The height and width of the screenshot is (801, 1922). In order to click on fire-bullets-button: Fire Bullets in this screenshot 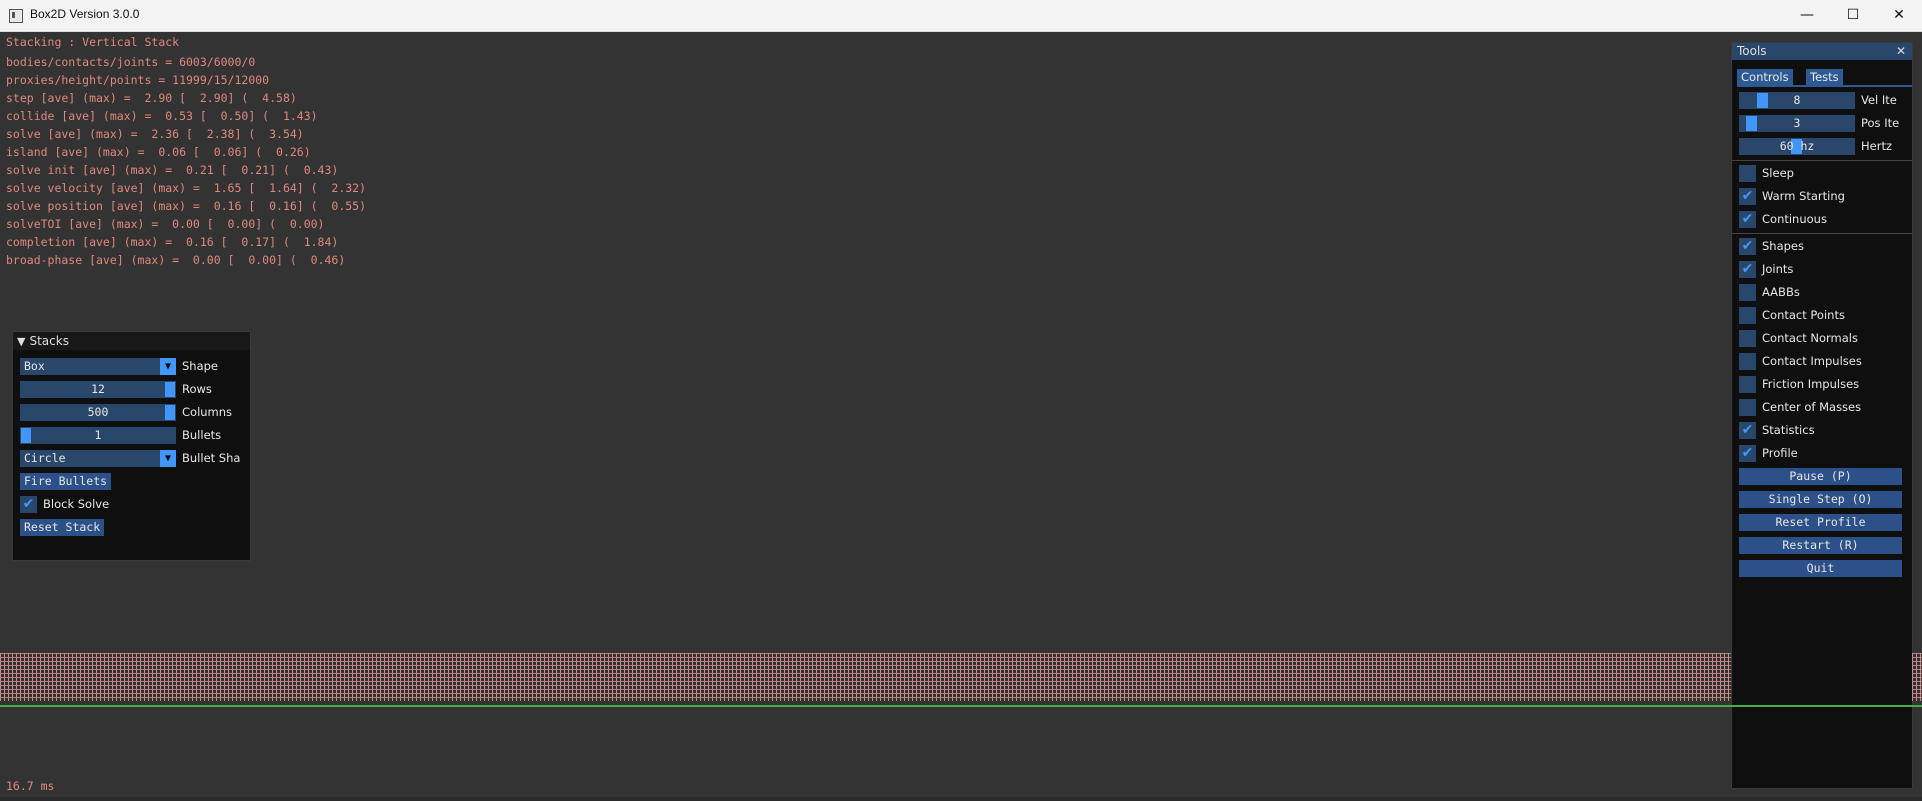, I will do `click(66, 481)`.